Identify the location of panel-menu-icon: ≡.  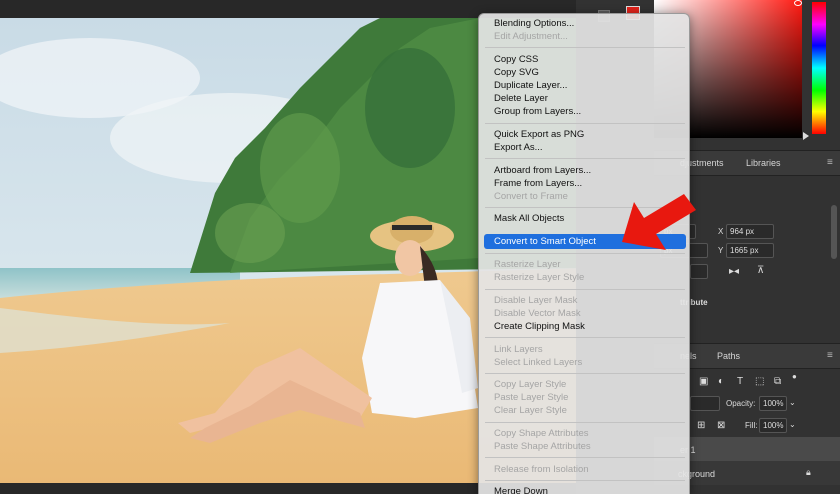
(830, 162).